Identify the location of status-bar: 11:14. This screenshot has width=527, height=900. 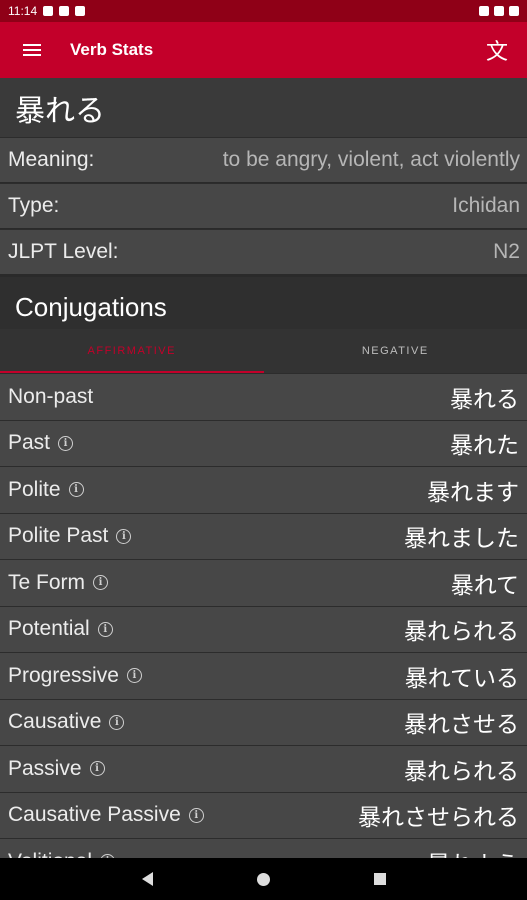
(263, 11).